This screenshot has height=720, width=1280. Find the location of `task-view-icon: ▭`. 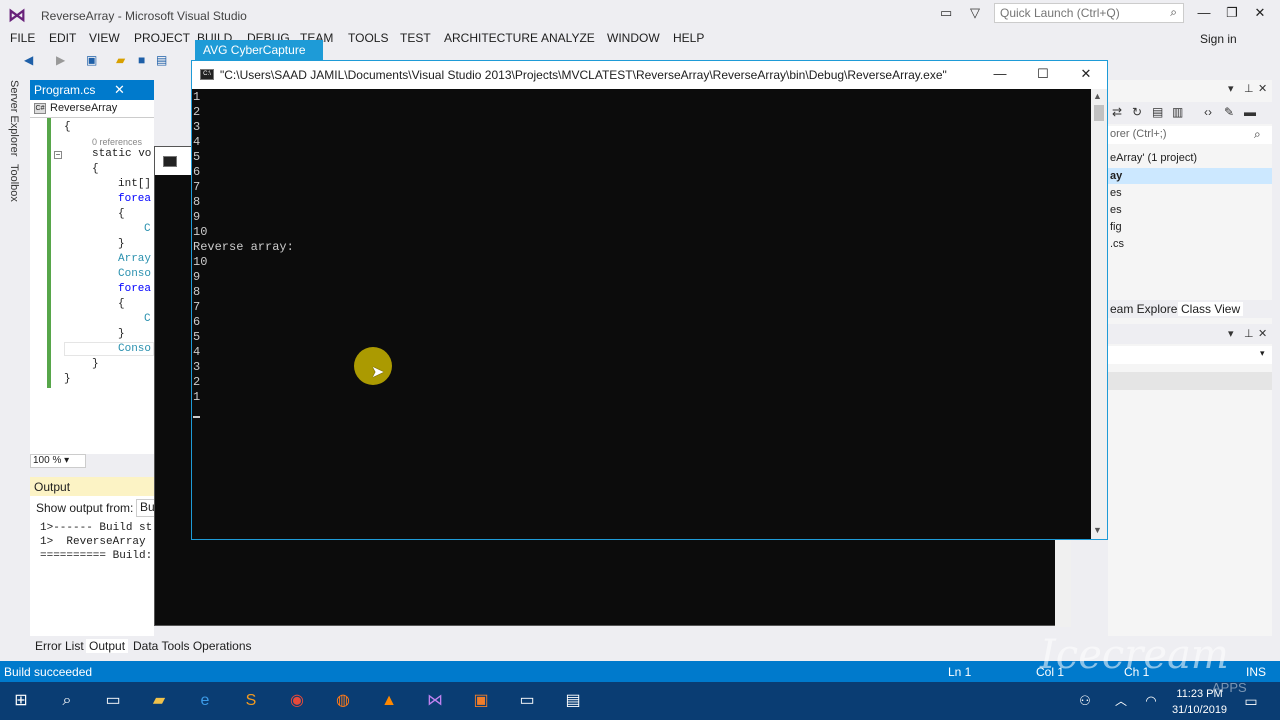

task-view-icon: ▭ is located at coordinates (113, 701).